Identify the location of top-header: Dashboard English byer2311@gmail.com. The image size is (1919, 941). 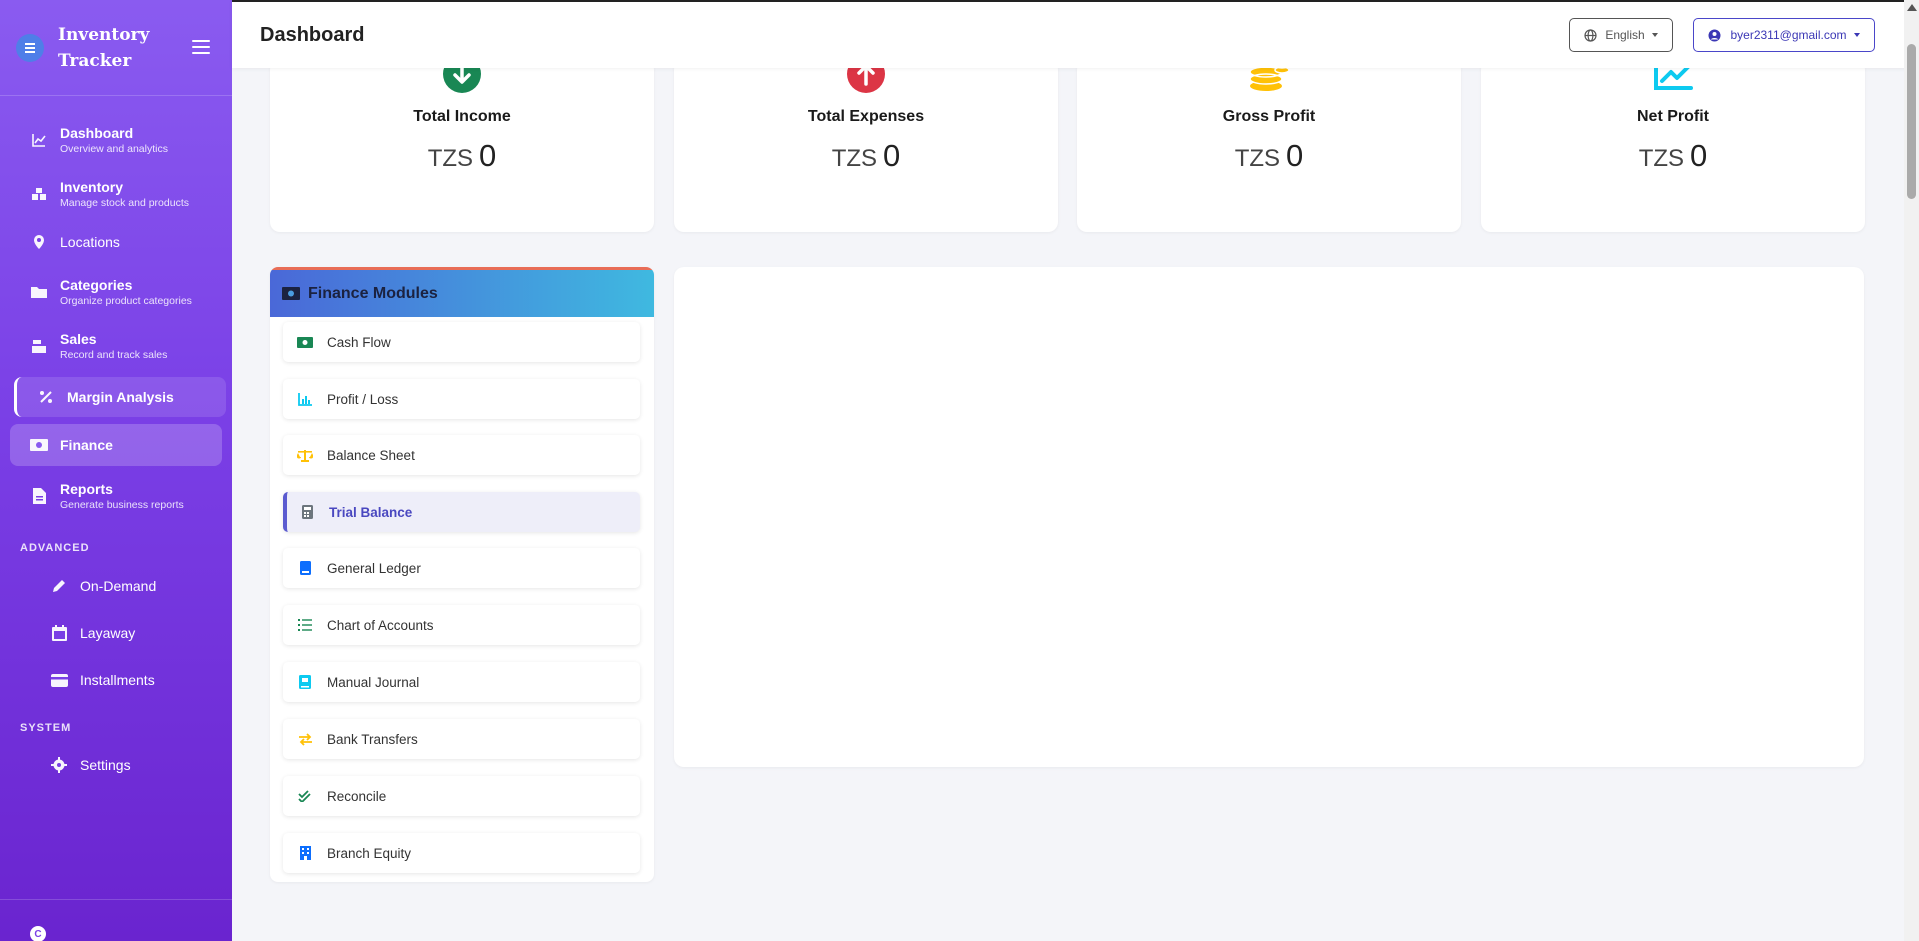
(1075, 34).